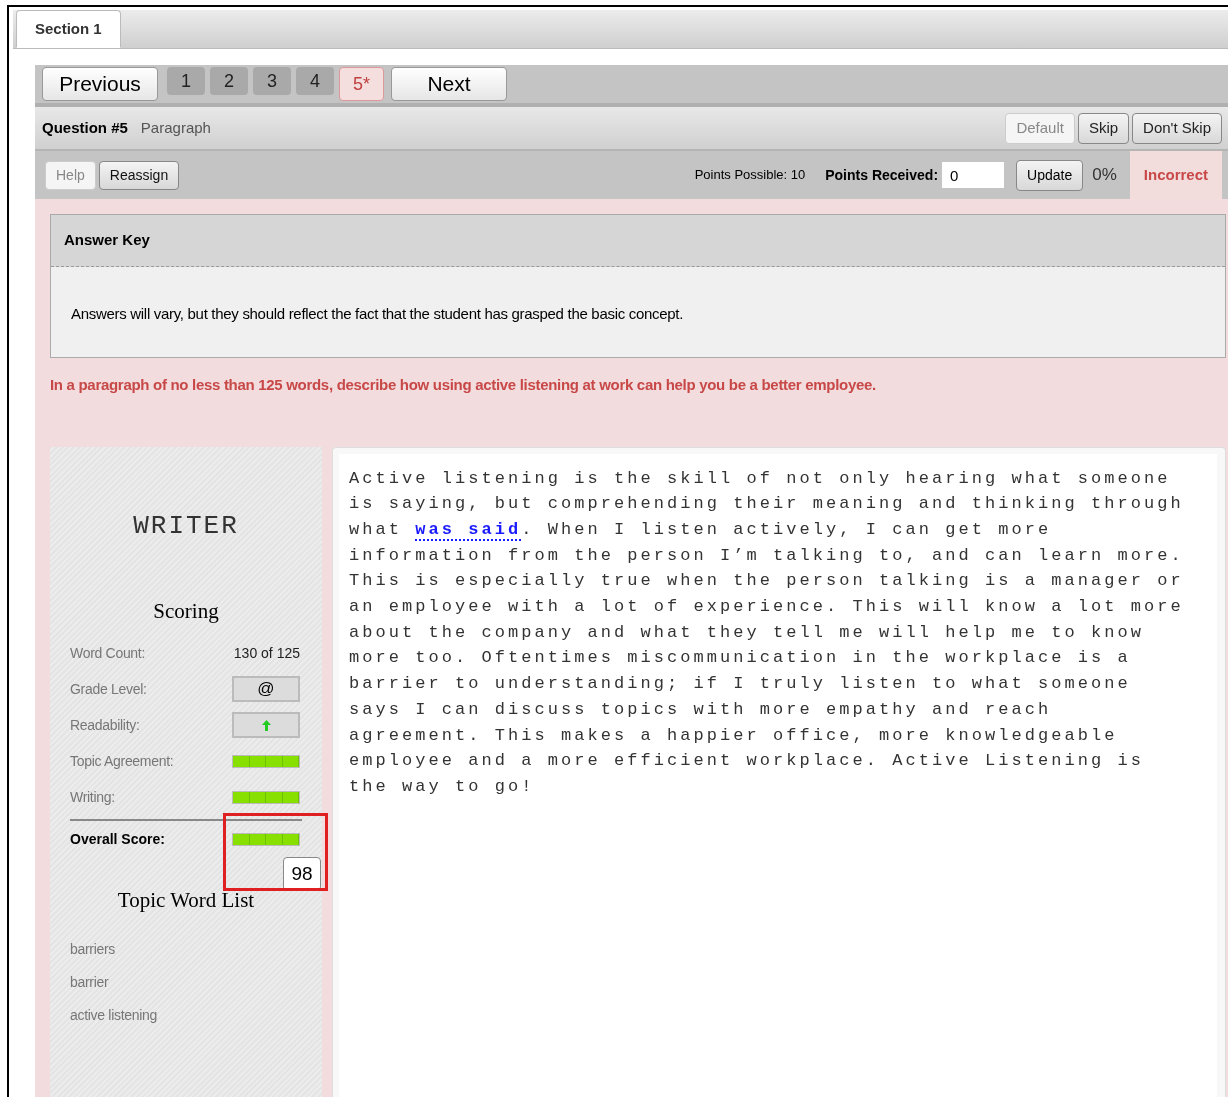  Describe the element at coordinates (973, 175) in the screenshot. I see `points-received-field: 0` at that location.